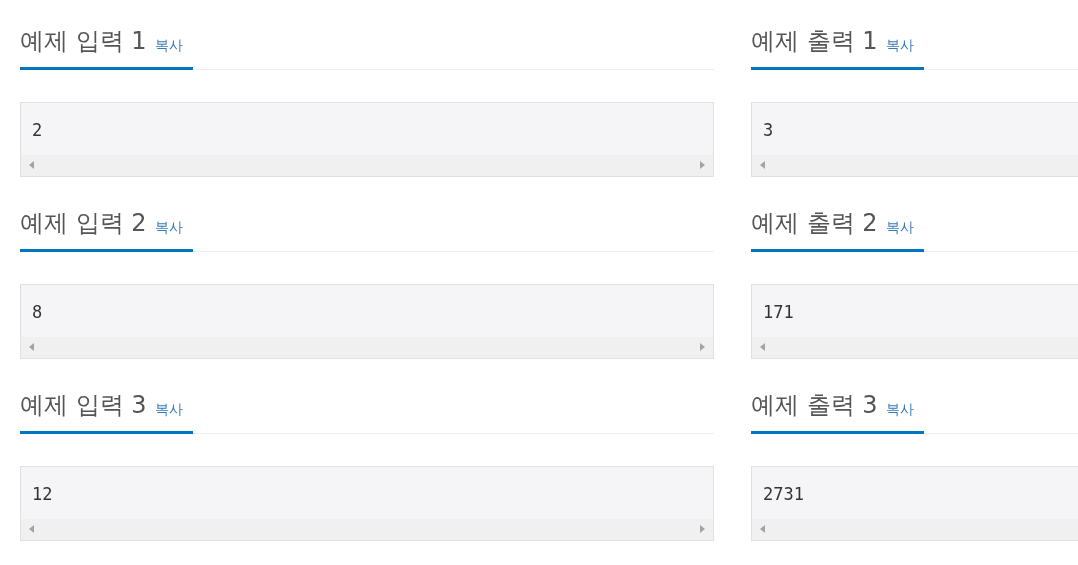 This screenshot has width=1078, height=565. I want to click on section-title: 예제 입력 3, so click(83, 405).